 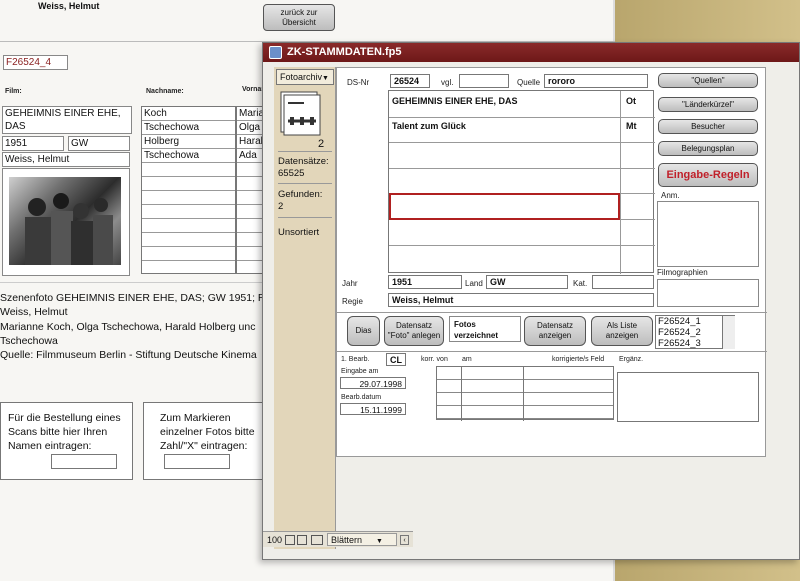 What do you see at coordinates (679, 332) in the screenshot?
I see `photo-id-2: F26524_2` at bounding box center [679, 332].